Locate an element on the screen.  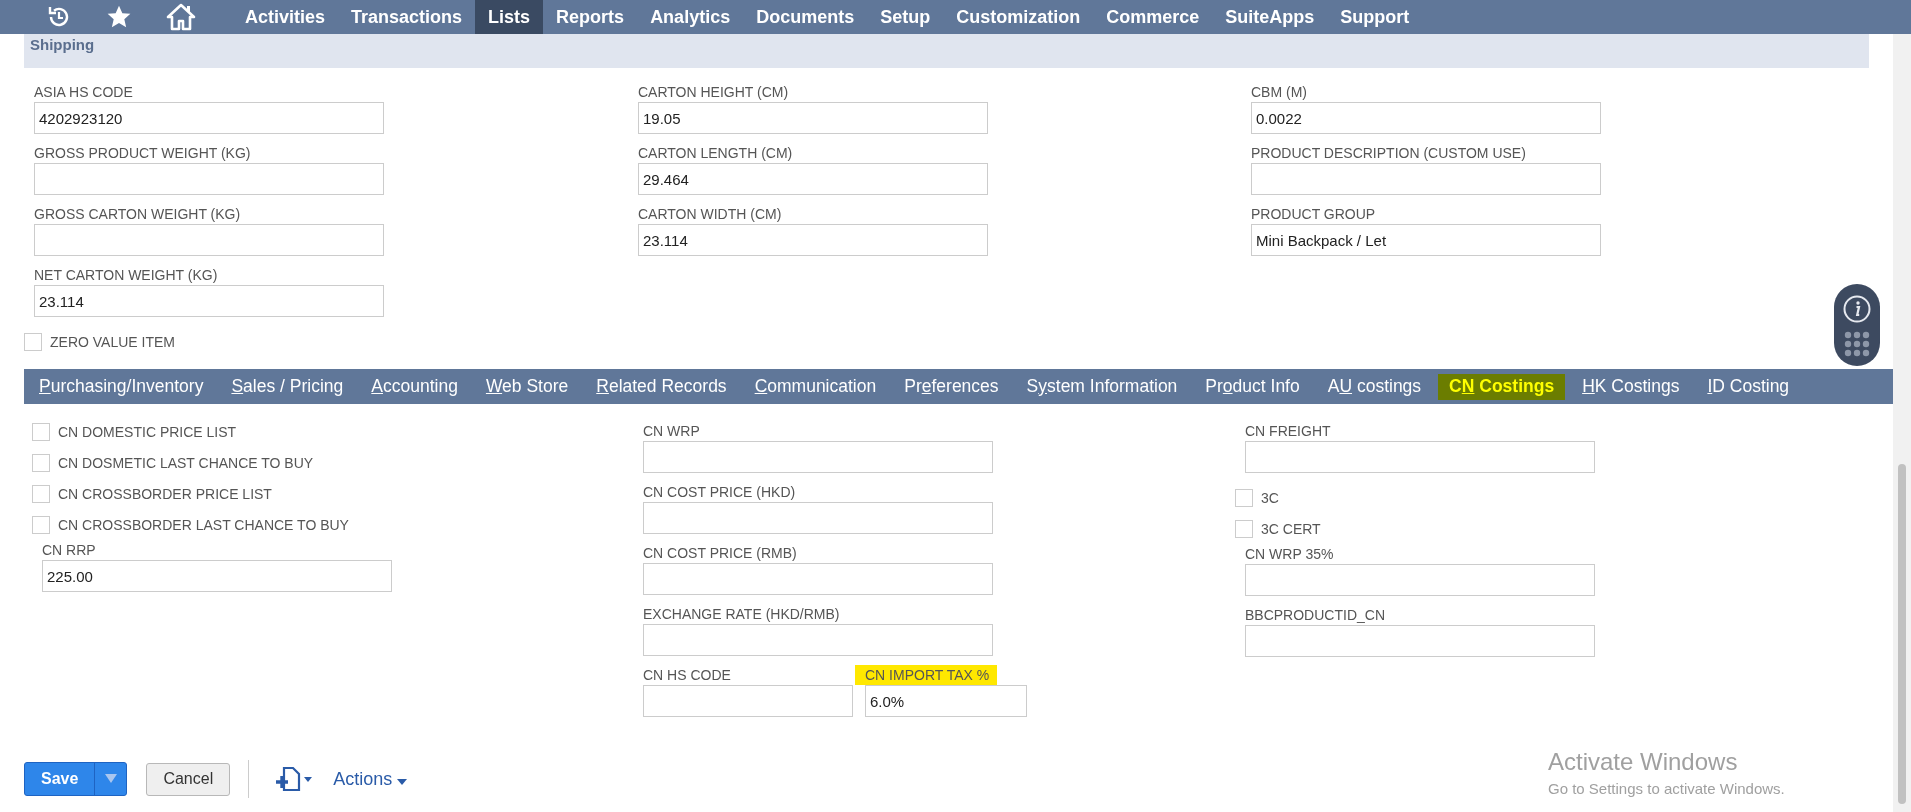
section-header: Shipping is located at coordinates (946, 51).